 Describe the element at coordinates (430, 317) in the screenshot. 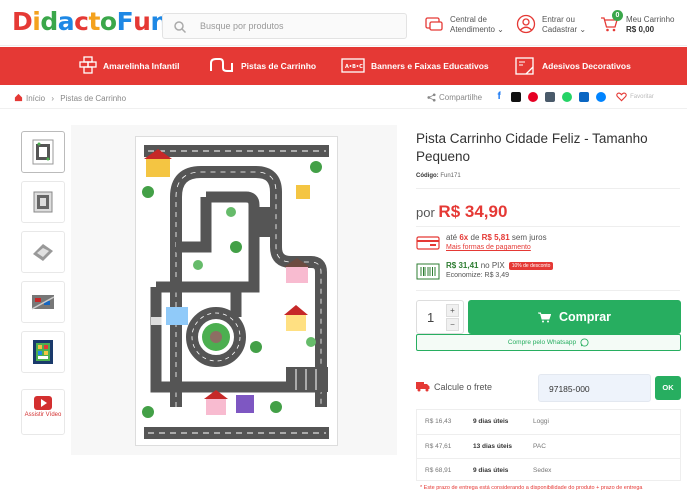

I see `quantity-value: 1` at that location.